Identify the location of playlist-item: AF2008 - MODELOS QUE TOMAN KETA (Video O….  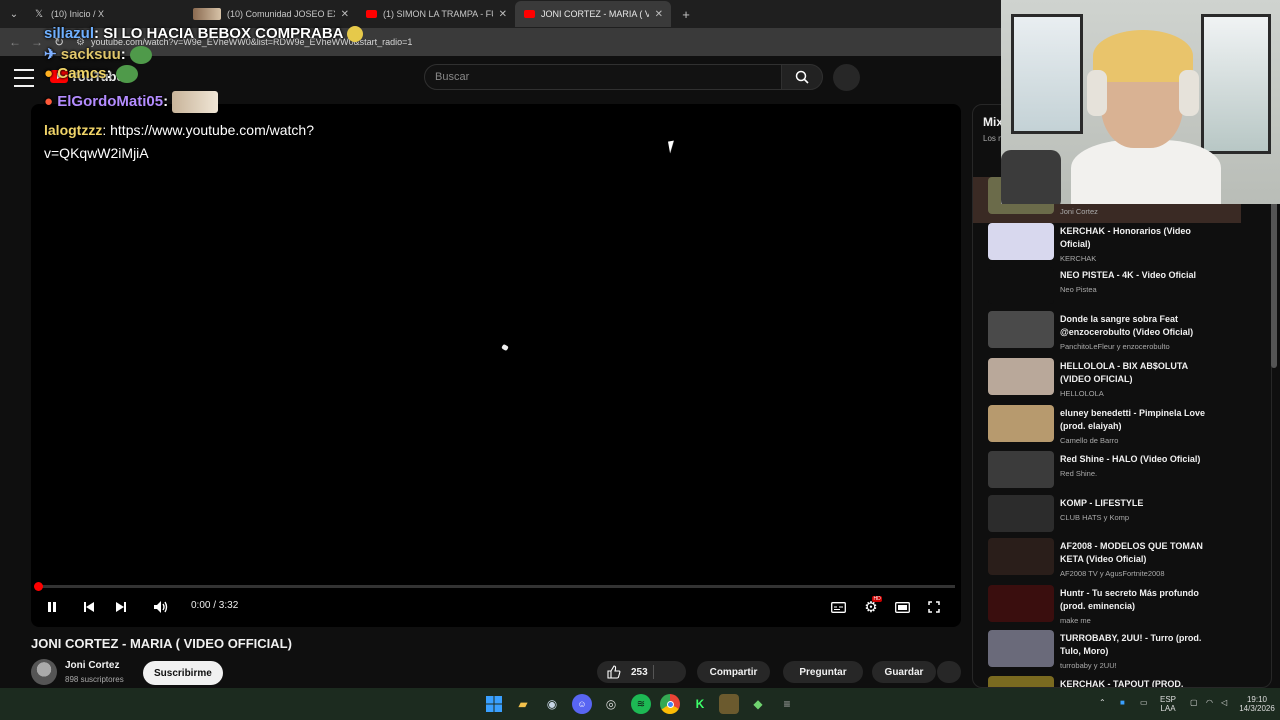
(1118, 561).